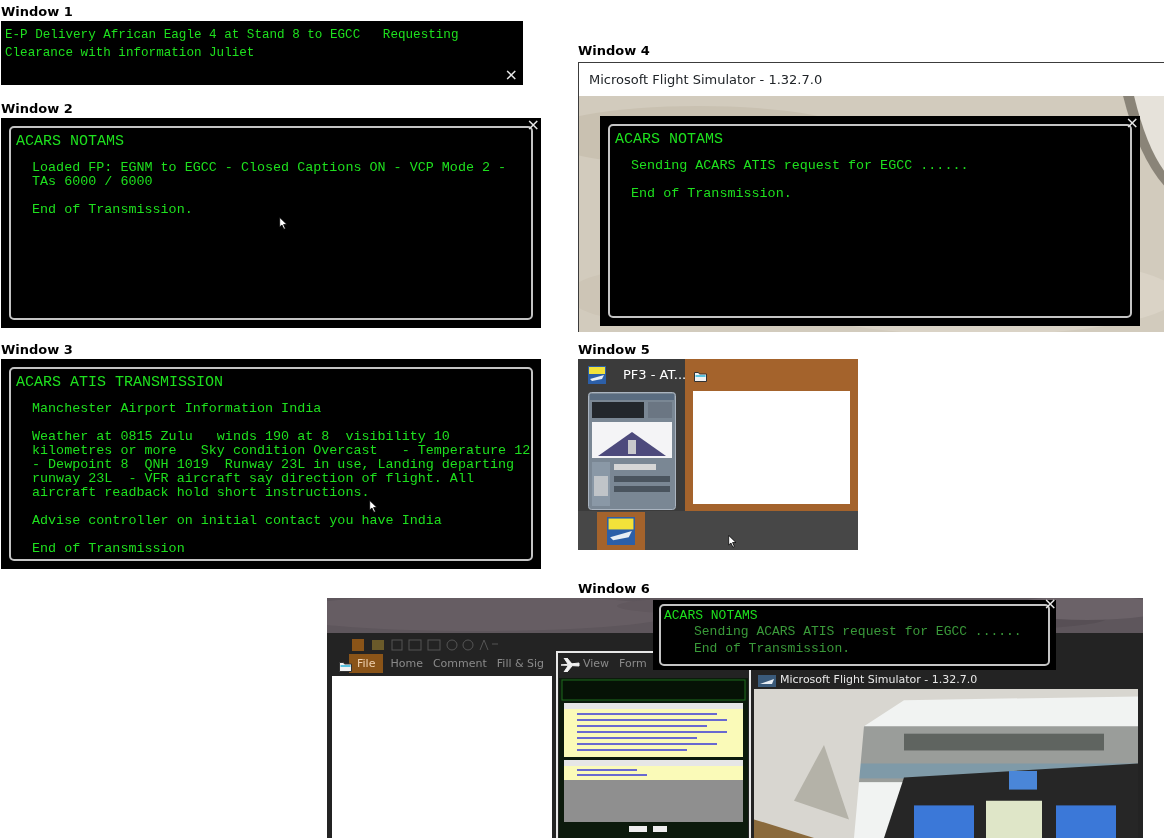 This screenshot has width=1164, height=838. What do you see at coordinates (177, 409) in the screenshot?
I see `message-text: Manchester Airport Information India` at bounding box center [177, 409].